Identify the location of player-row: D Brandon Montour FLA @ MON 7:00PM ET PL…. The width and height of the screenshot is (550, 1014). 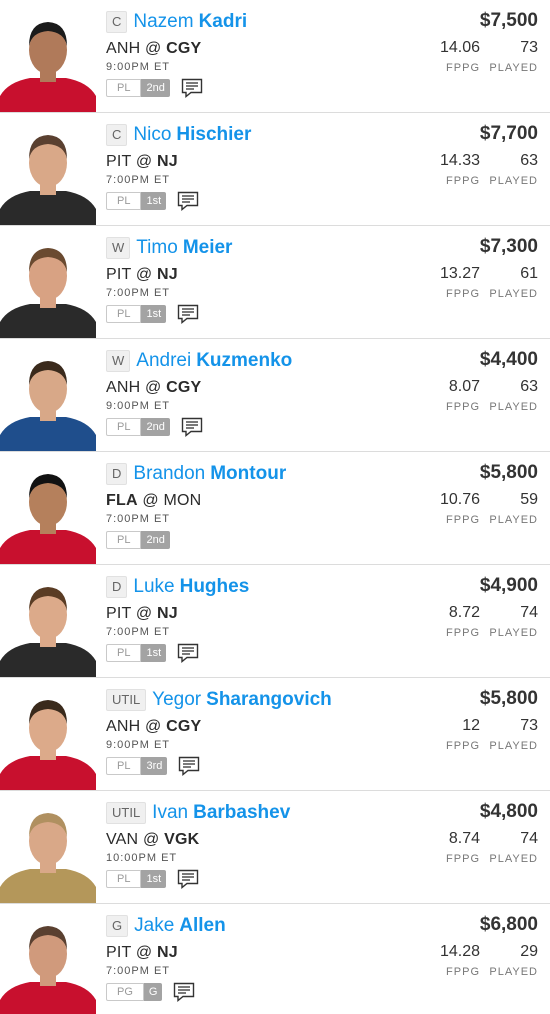
(275, 508).